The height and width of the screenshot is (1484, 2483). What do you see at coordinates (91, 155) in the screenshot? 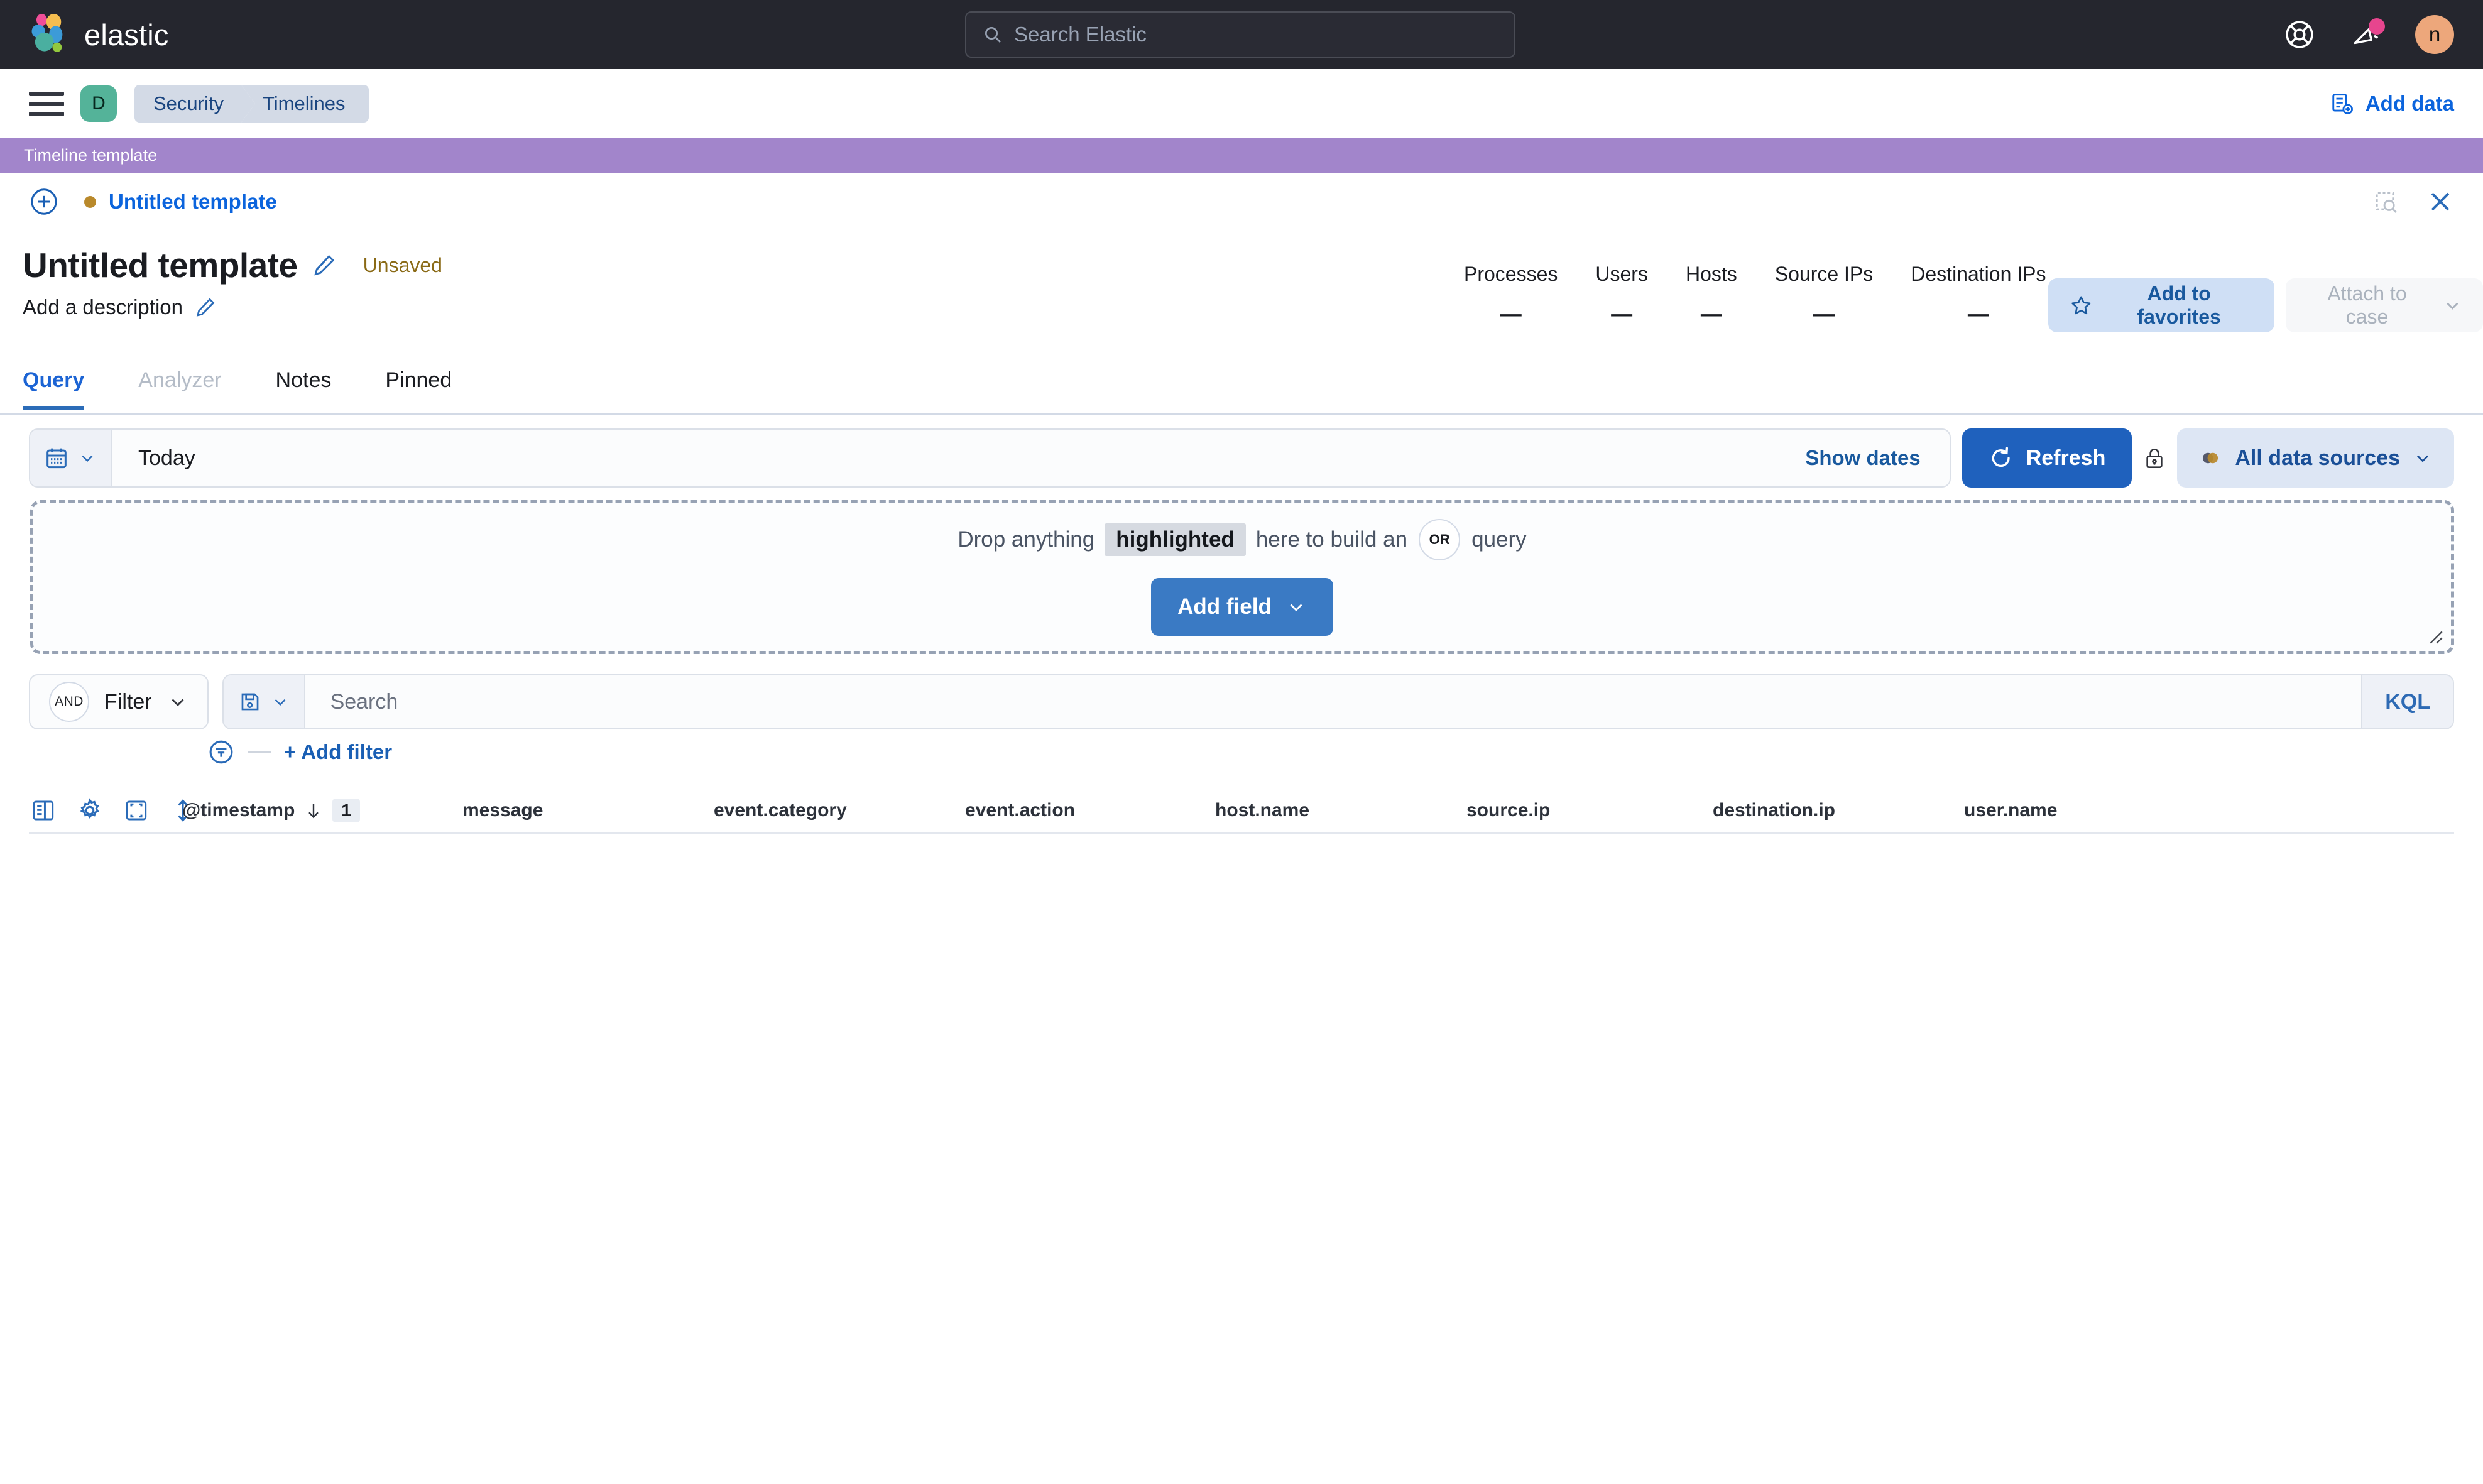
I see `timeline-template-banner-label: Timeline template` at bounding box center [91, 155].